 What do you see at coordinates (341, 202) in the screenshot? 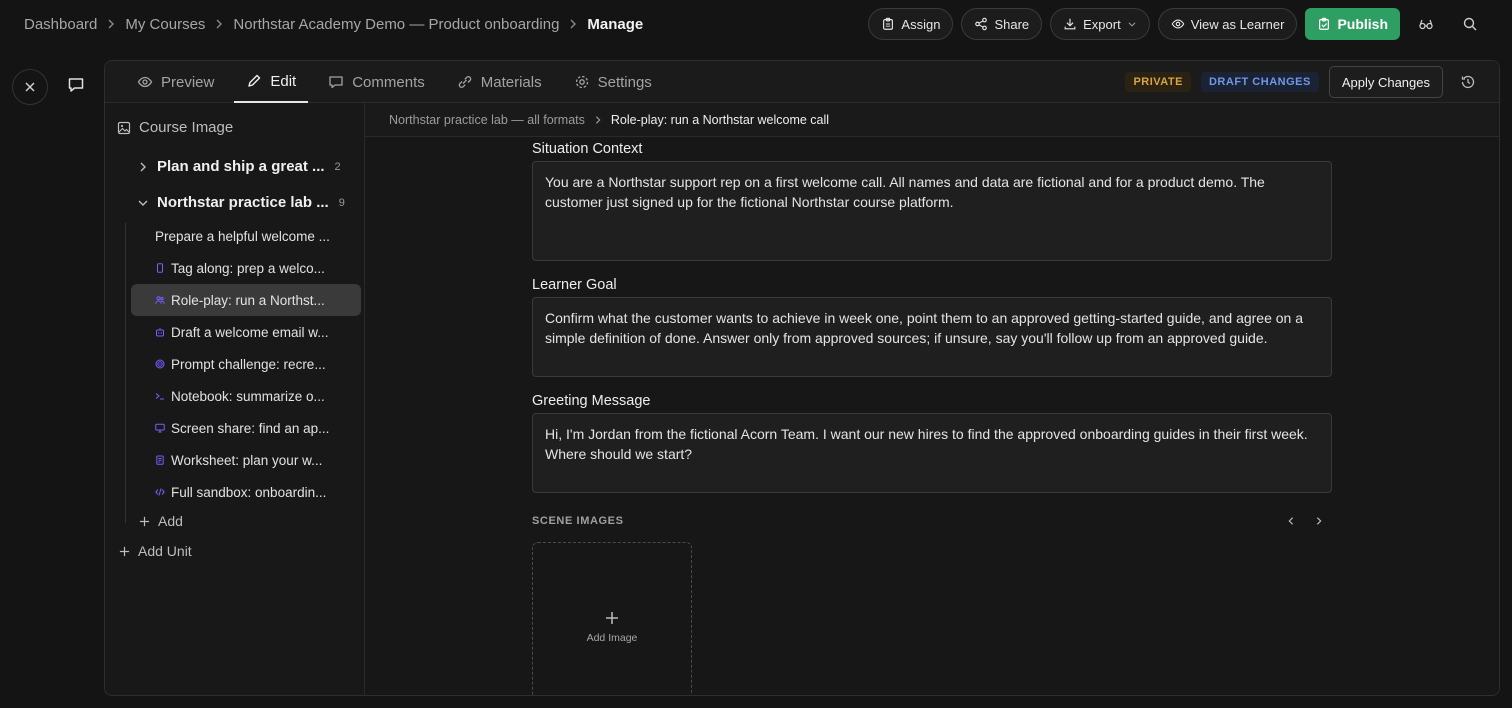
I see `unit-count: 9` at bounding box center [341, 202].